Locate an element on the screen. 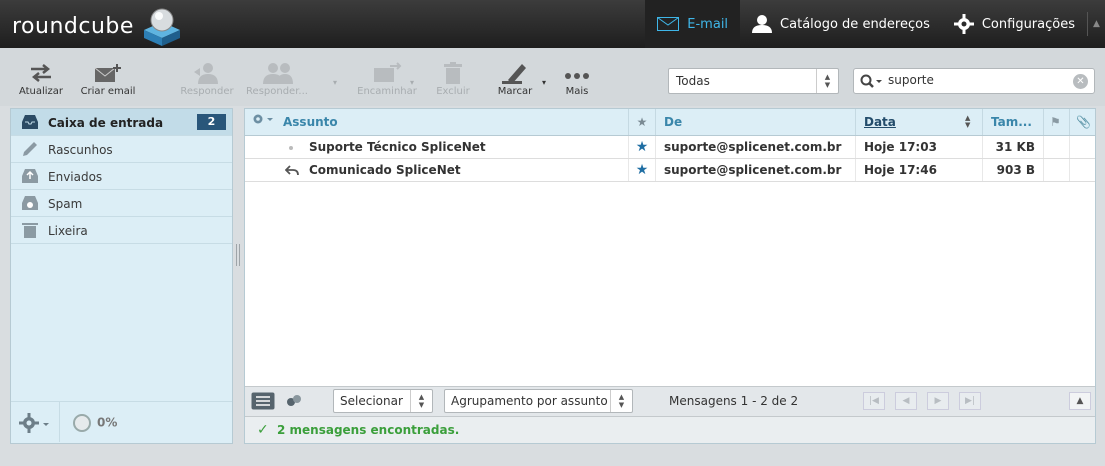 Image resolution: width=1105 pixels, height=466 pixels. mark-button: Marcar ▾ is located at coordinates (515, 79).